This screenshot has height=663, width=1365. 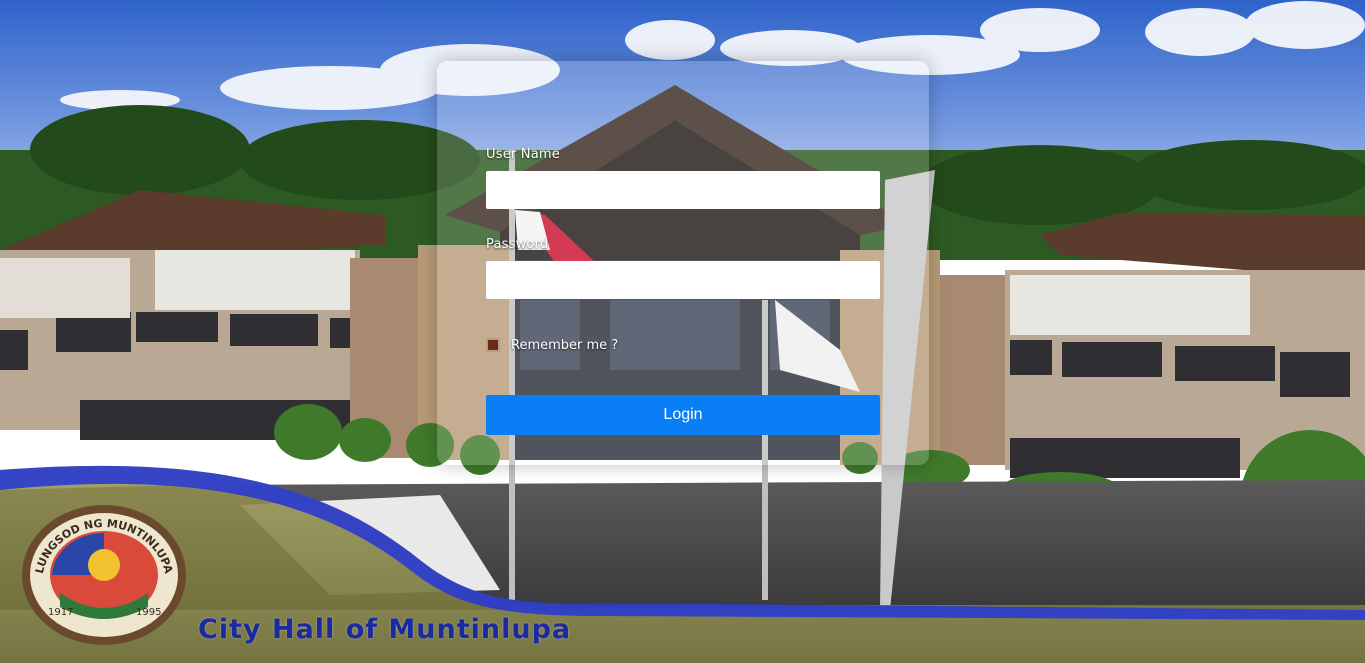 I want to click on city-seal-logo: LUNGSOD NG MUNTINLUPA 1917 1995, so click(x=104, y=575).